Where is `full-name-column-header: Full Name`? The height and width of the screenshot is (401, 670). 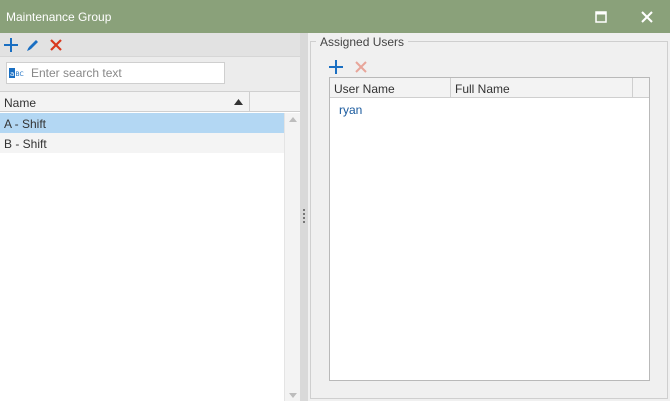
full-name-column-header: Full Name is located at coordinates (542, 88).